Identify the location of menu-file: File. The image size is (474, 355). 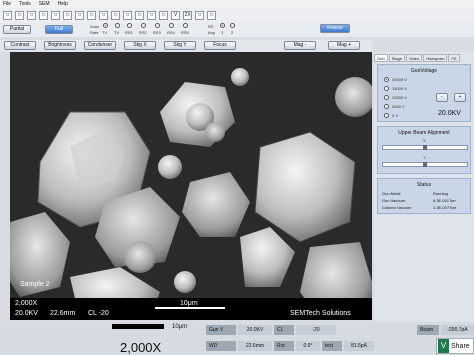
(7, 4).